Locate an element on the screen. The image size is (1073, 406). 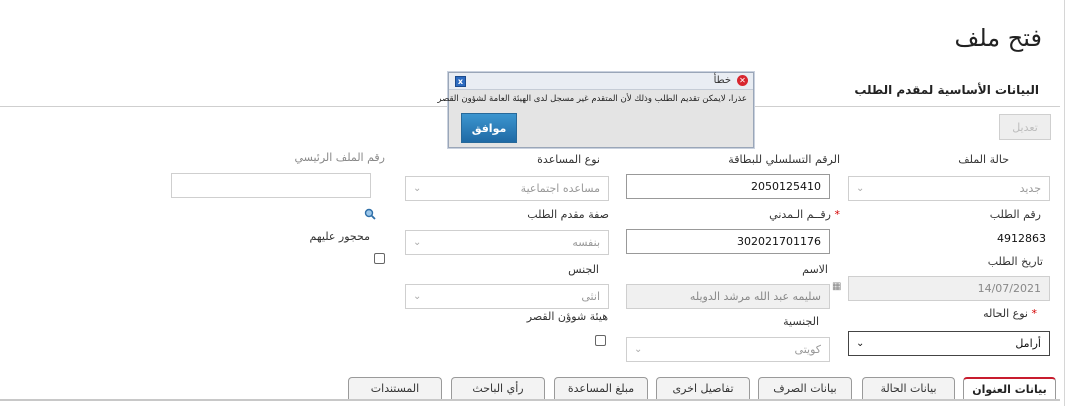
page-title: فتح ملف is located at coordinates (998, 38).